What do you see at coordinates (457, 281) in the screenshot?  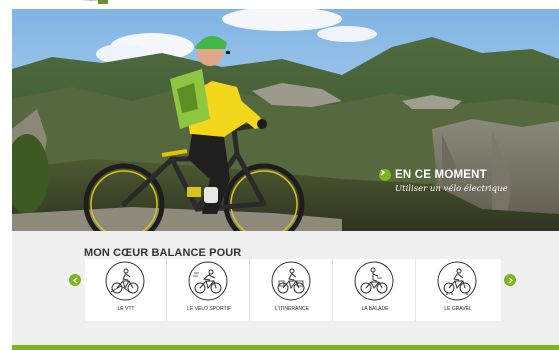 I see `gravel-bike-icon` at bounding box center [457, 281].